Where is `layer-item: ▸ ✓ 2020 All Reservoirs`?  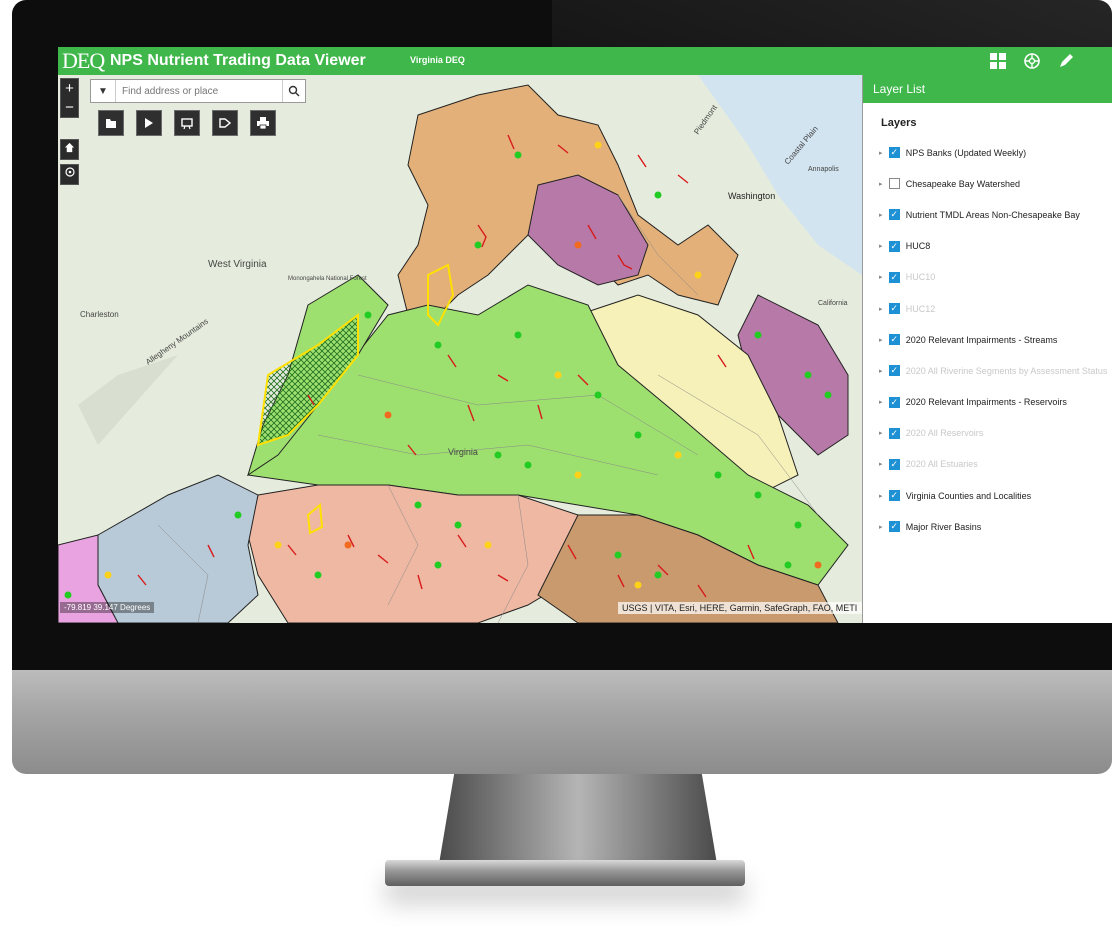 layer-item: ▸ ✓ 2020 All Reservoirs is located at coordinates (987, 433).